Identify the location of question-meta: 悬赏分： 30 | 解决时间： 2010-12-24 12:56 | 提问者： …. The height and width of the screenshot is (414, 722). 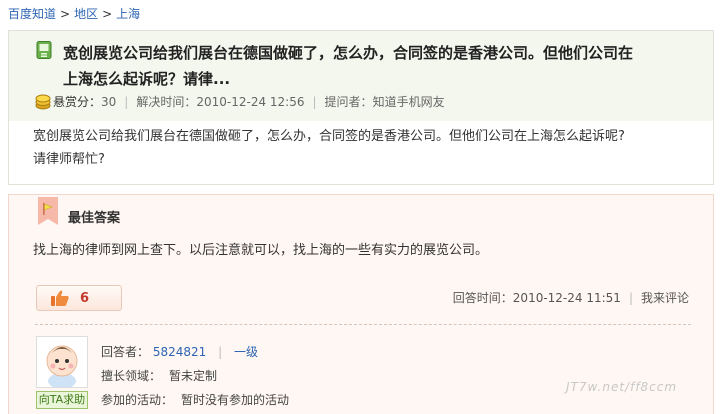
(240, 101).